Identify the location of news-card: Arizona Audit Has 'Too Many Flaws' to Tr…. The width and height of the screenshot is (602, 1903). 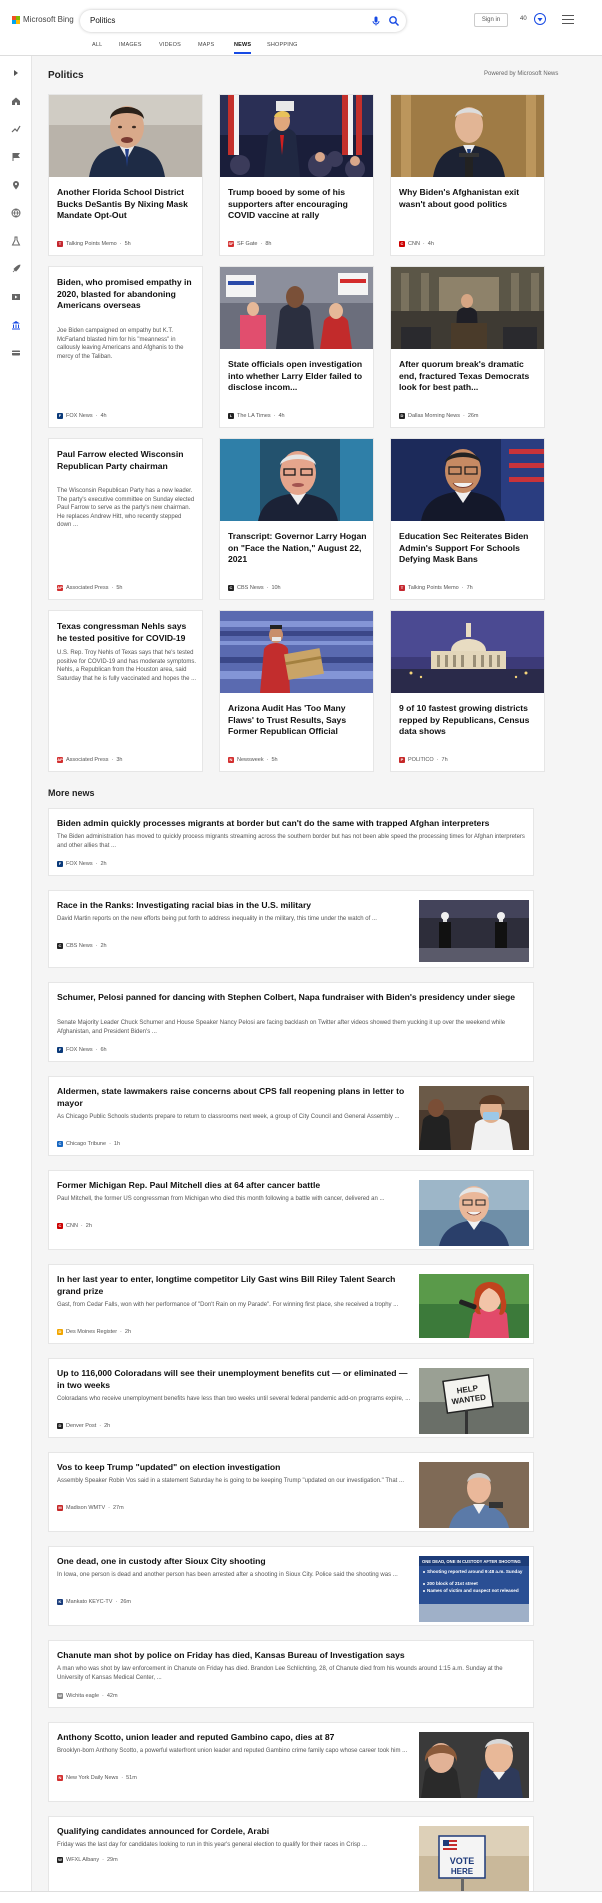
(296, 691).